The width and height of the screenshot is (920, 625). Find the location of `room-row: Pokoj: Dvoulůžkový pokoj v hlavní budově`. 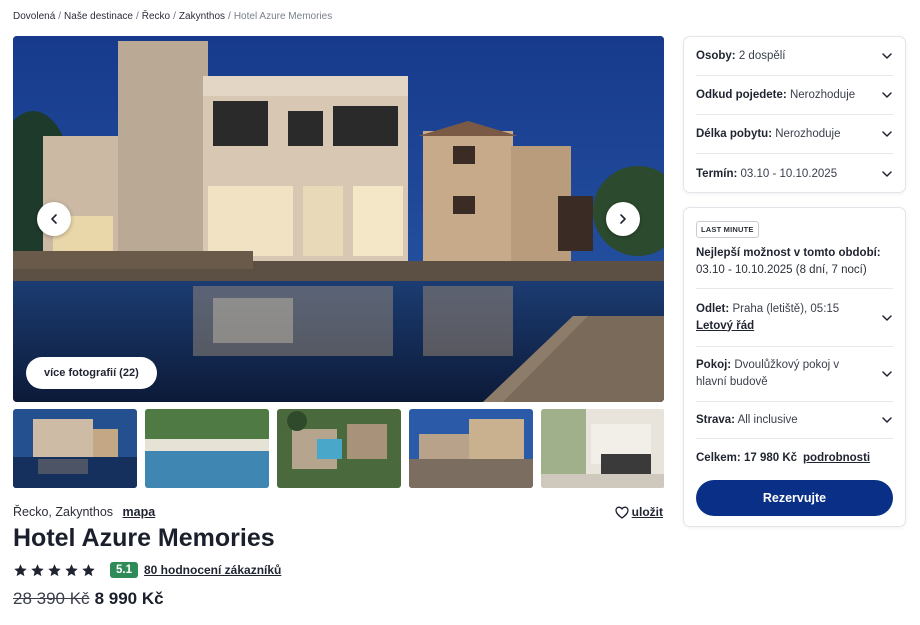

room-row: Pokoj: Dvoulůžkový pokoj v hlavní budově is located at coordinates (794, 374).